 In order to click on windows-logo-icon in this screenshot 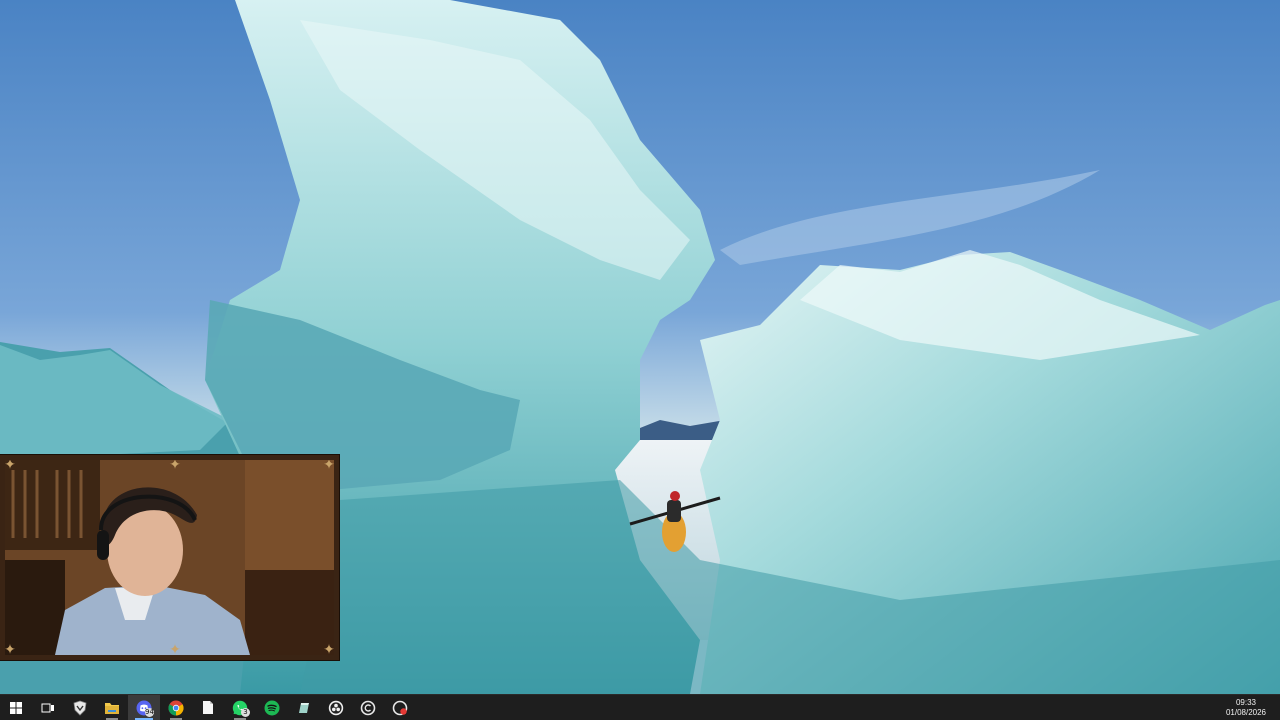, I will do `click(16, 707)`.